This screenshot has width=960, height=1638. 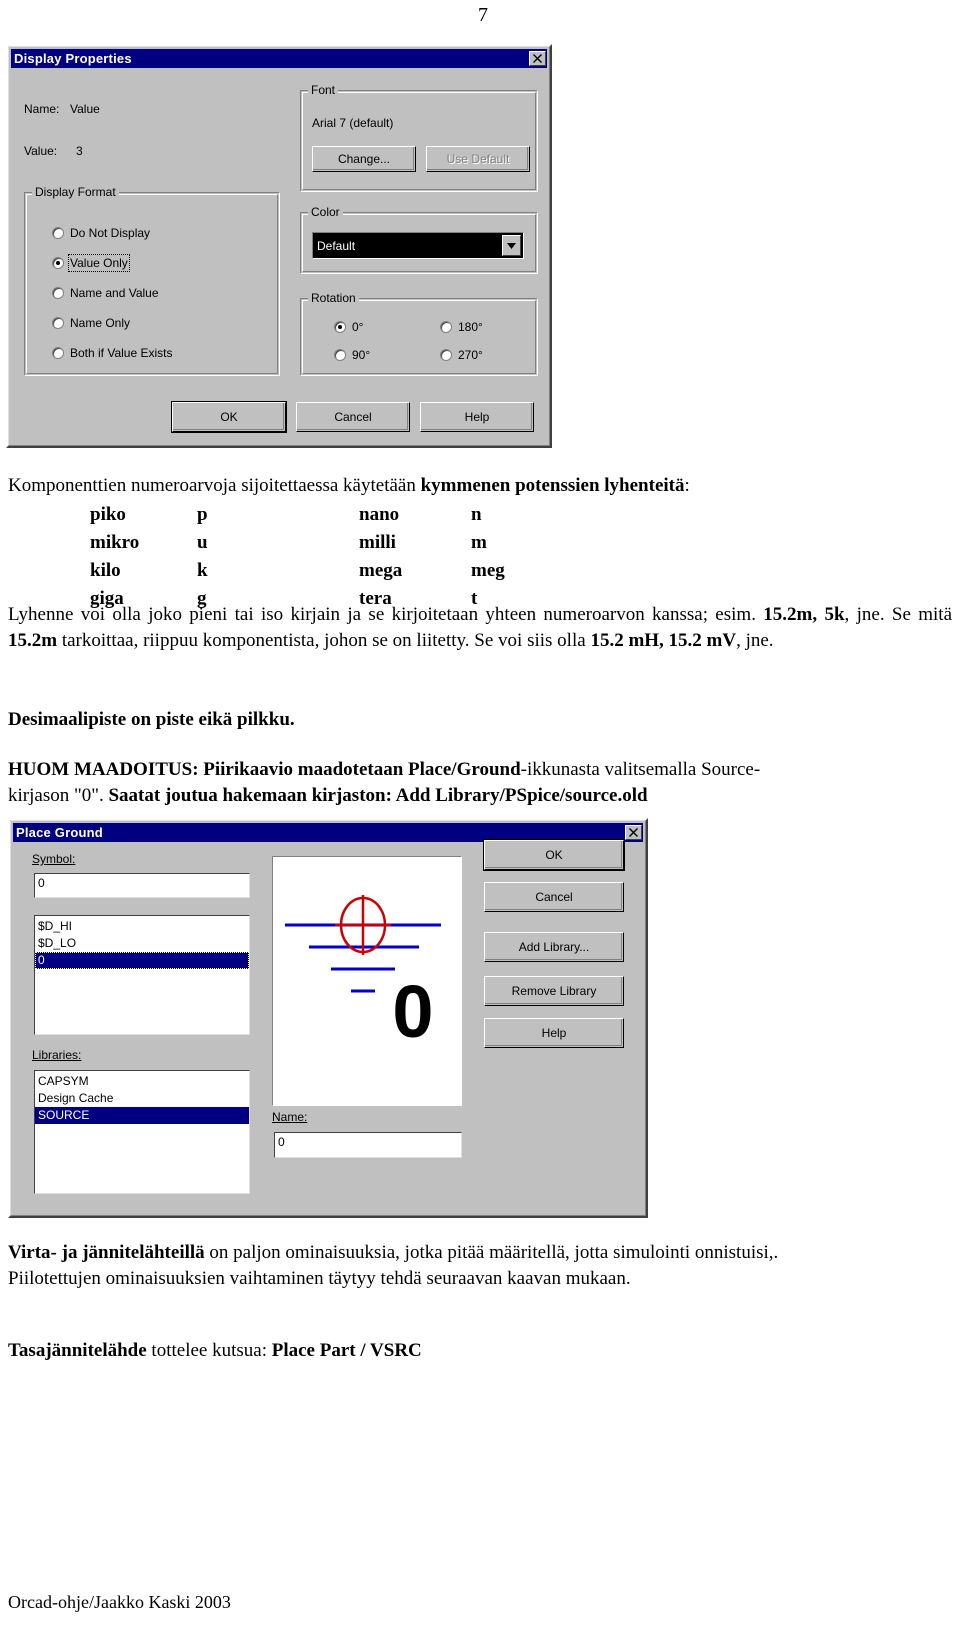 What do you see at coordinates (142, 1115) in the screenshot?
I see `list-item: SOURCE` at bounding box center [142, 1115].